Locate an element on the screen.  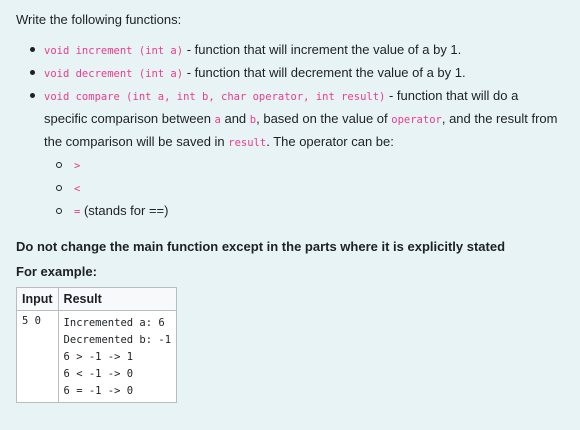
code-result: result is located at coordinates (247, 143).